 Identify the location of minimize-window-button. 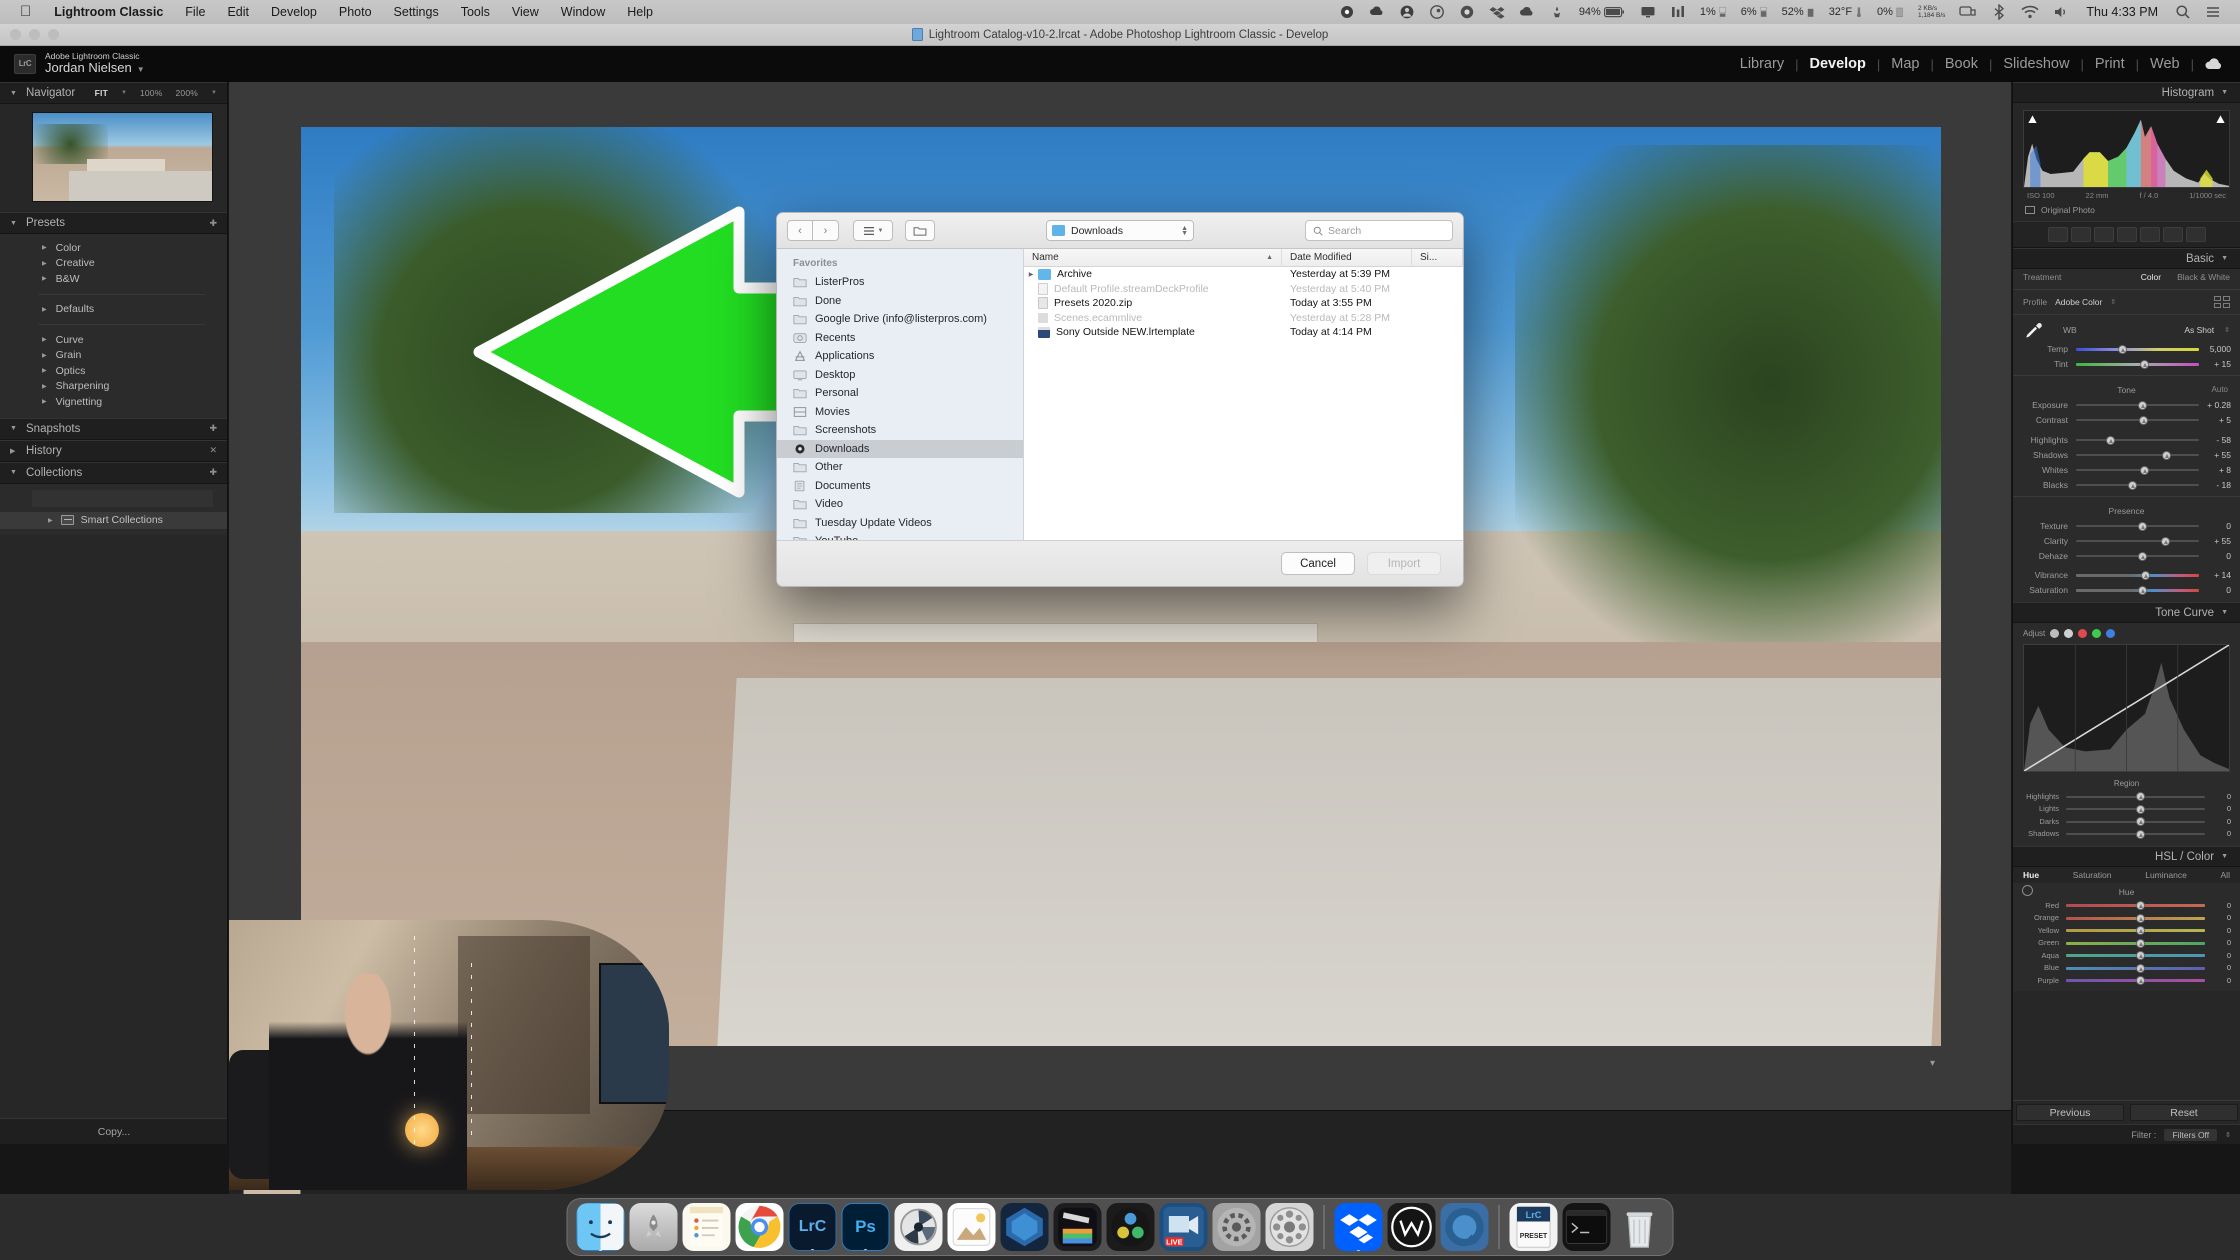
(34, 34).